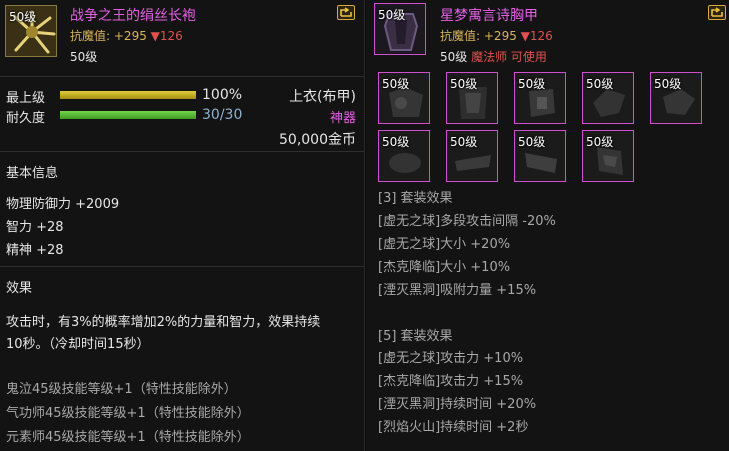 The width and height of the screenshot is (729, 451). Describe the element at coordinates (457, 404) in the screenshot. I see `set-effect-line: [湮灭黑洞]持续时间 +20%` at that location.